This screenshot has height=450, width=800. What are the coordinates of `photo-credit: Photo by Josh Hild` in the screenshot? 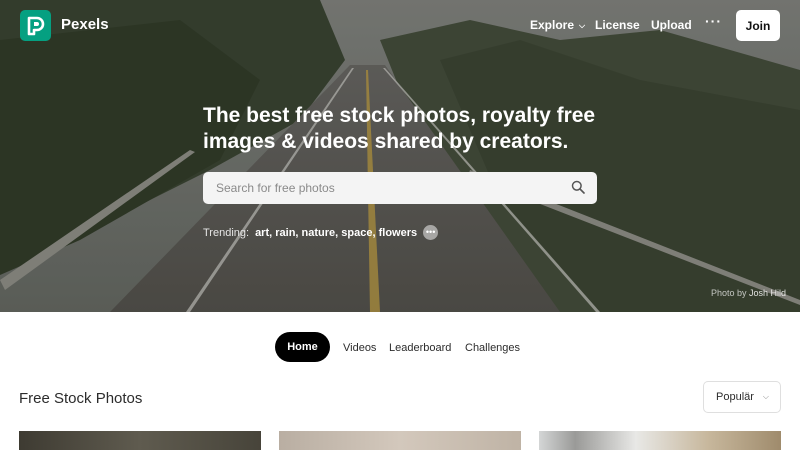 It's located at (748, 293).